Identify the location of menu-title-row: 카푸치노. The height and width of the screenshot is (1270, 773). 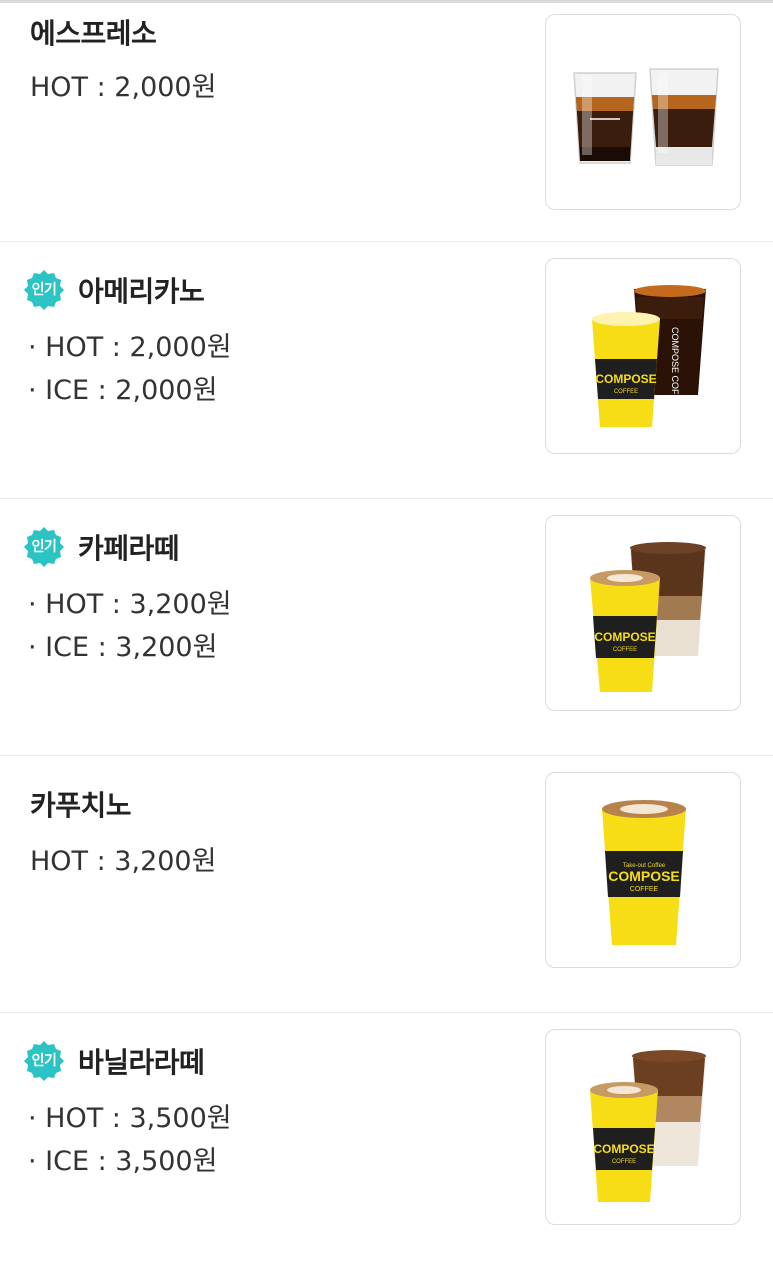
(77, 804).